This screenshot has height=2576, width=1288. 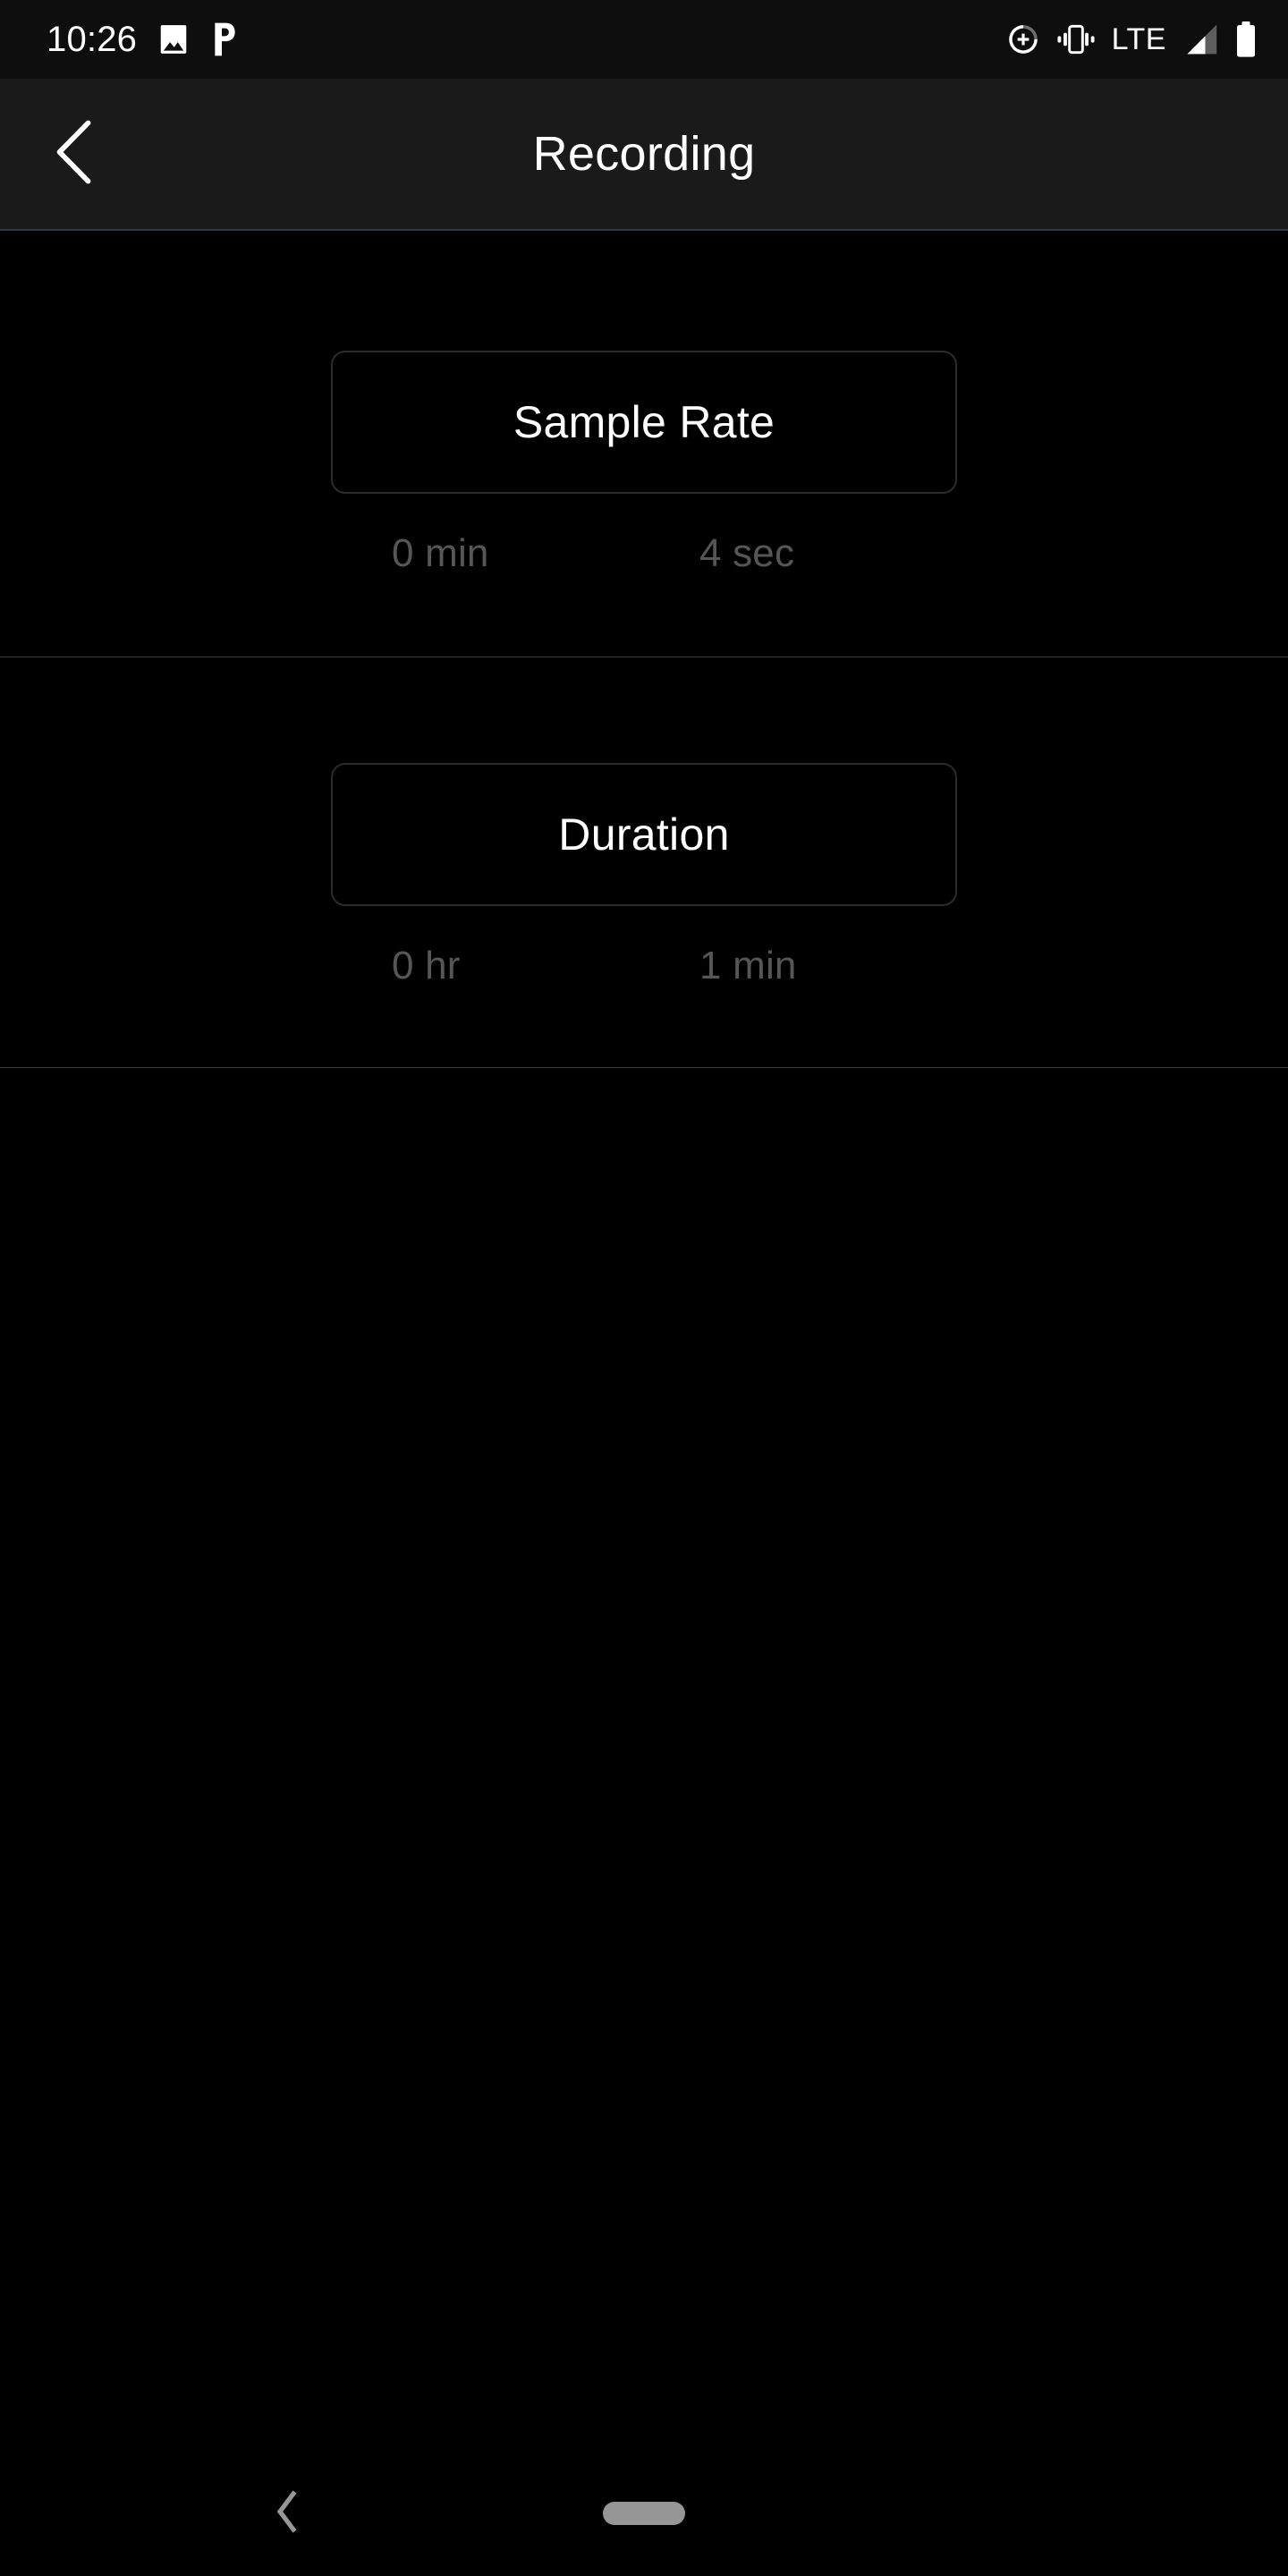 What do you see at coordinates (1076, 39) in the screenshot?
I see `vibrate-icon` at bounding box center [1076, 39].